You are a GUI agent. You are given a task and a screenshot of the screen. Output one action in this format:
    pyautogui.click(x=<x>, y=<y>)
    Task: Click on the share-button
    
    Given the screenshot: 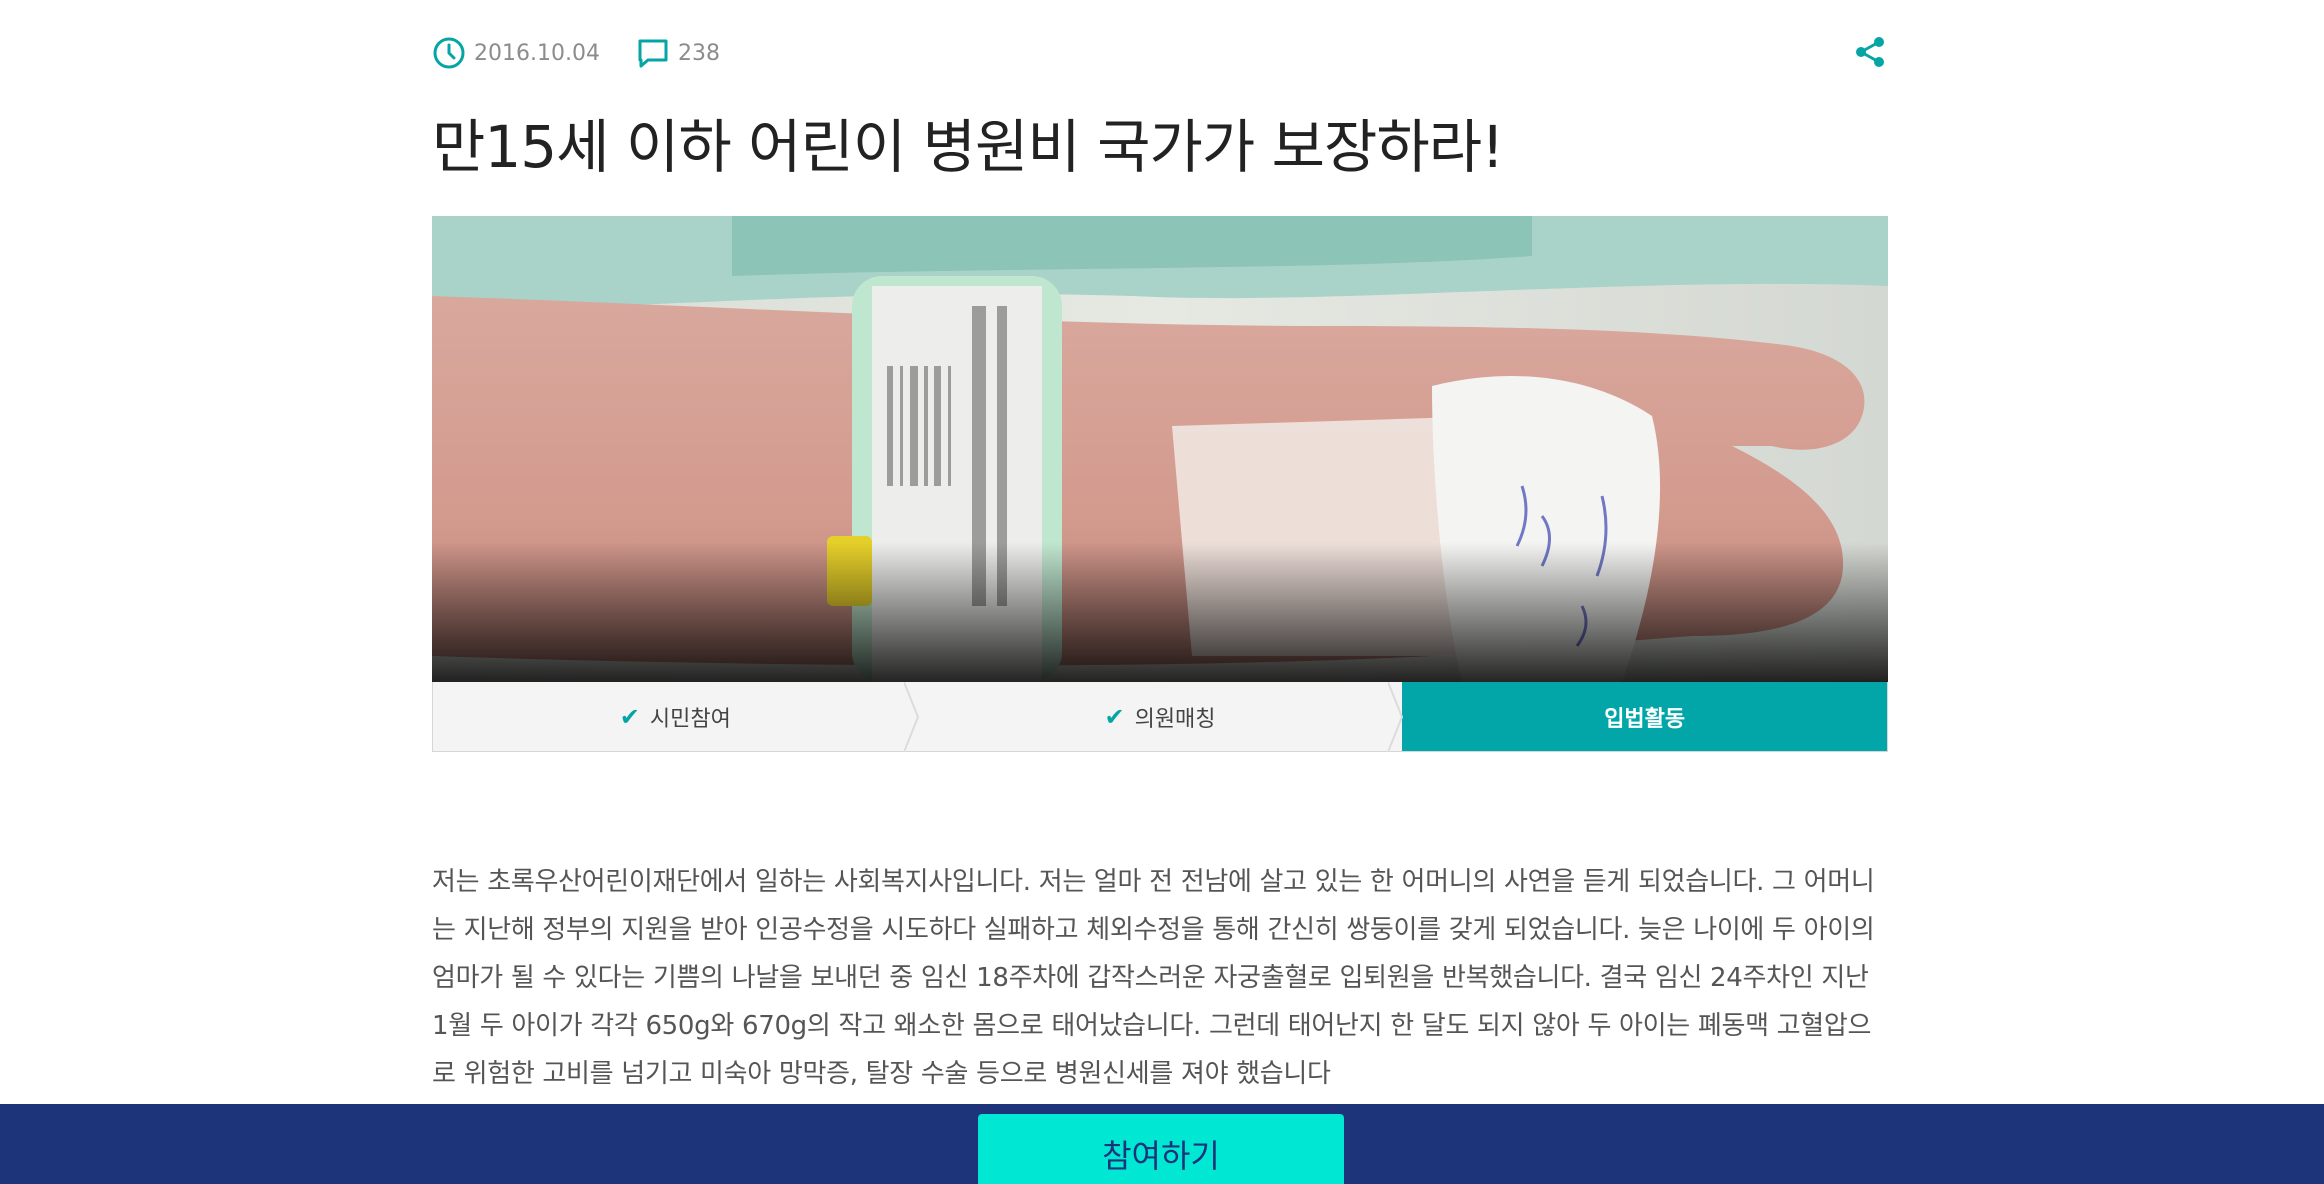 What is the action you would take?
    pyautogui.click(x=1870, y=52)
    